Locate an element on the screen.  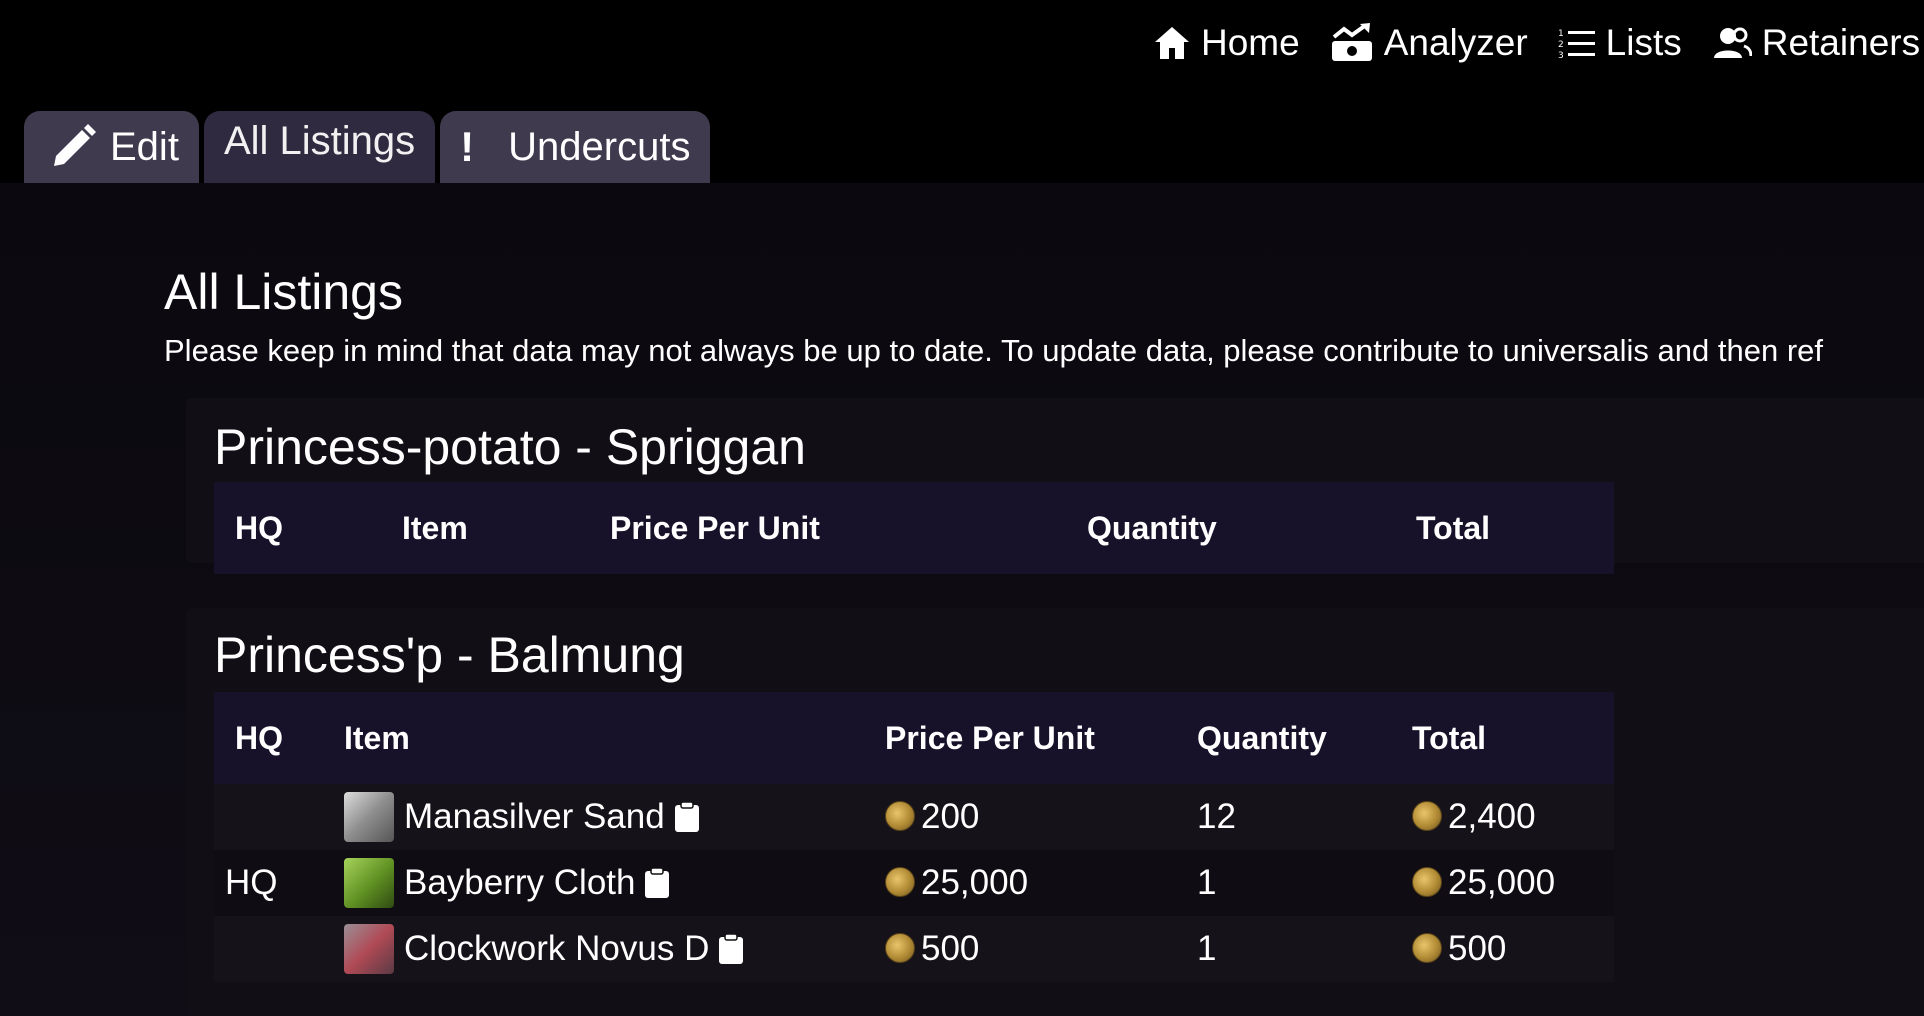
nav-retainers-label: Retainers is located at coordinates (1841, 42).